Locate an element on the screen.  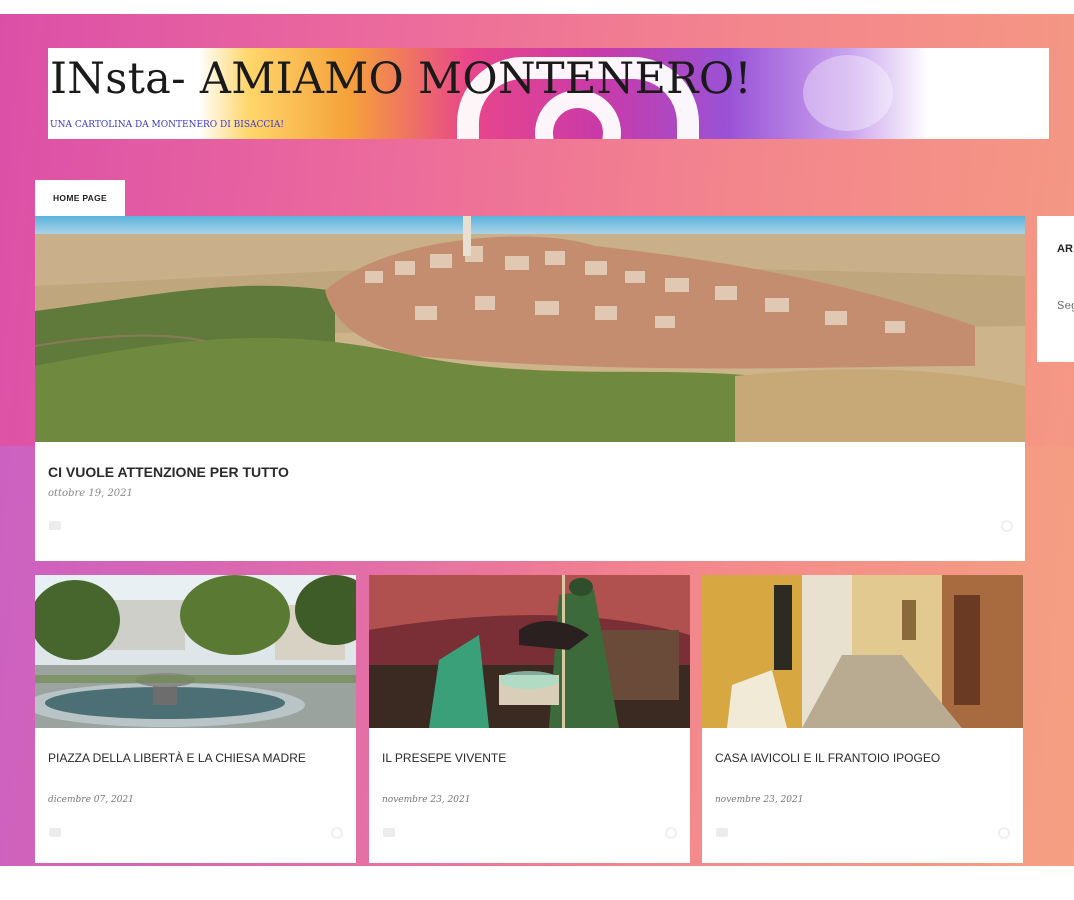
post-image-nativity is located at coordinates (529, 651).